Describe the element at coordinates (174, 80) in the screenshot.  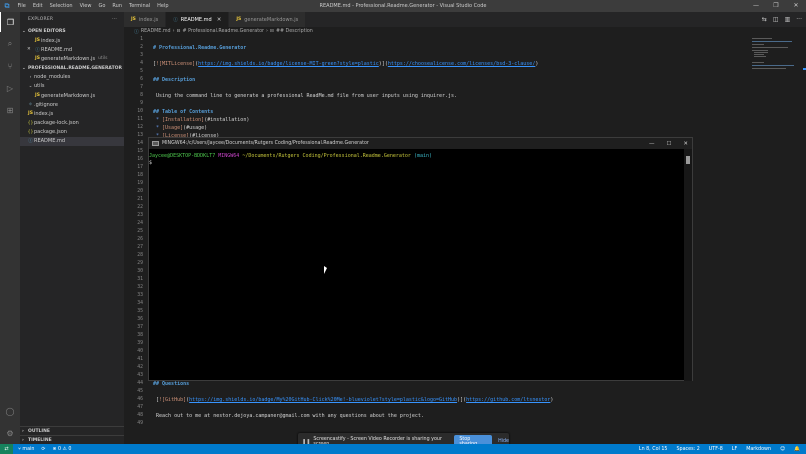
I see `code-line: ## Description` at that location.